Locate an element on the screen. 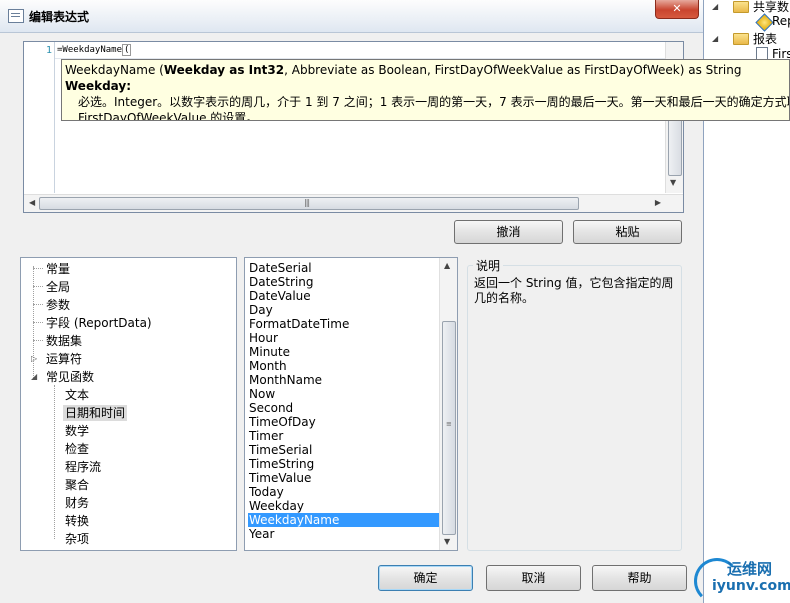 Image resolution: width=790 pixels, height=603 pixels. close-icon: ✕ is located at coordinates (677, 8).